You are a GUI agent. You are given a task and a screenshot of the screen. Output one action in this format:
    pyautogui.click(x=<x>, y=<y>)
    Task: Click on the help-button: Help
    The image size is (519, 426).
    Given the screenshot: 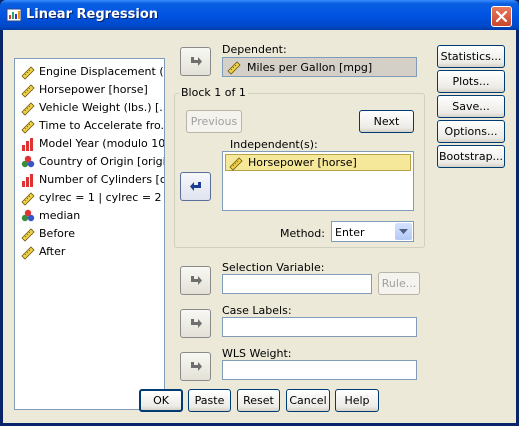 What is the action you would take?
    pyautogui.click(x=357, y=400)
    